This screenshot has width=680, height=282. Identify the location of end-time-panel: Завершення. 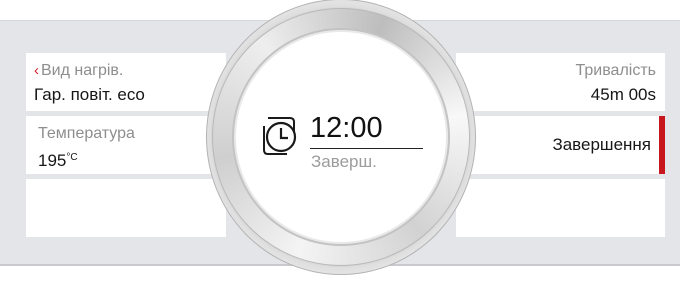
(560, 145).